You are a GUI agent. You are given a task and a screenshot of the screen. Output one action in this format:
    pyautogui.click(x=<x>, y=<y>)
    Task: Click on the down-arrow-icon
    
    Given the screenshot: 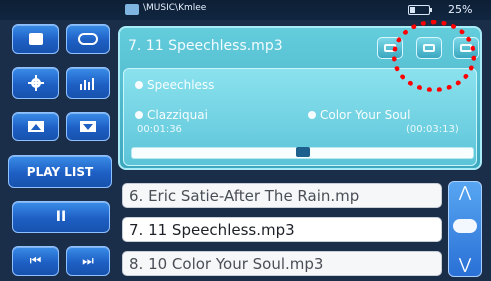 What is the action you would take?
    pyautogui.click(x=88, y=126)
    